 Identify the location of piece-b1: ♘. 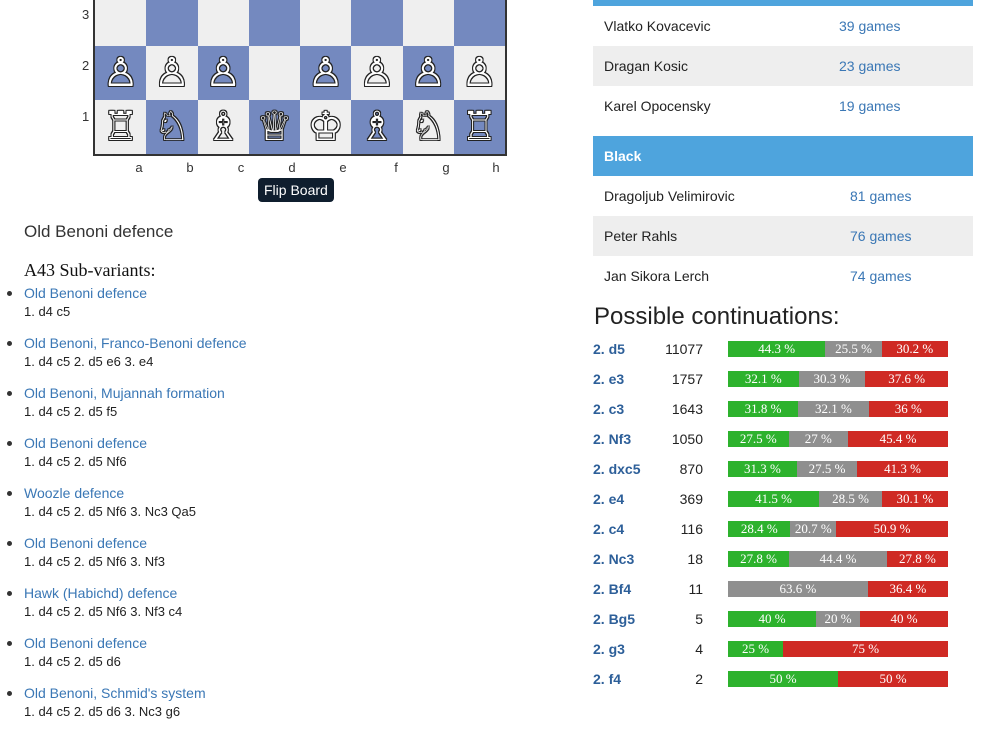
(172, 127).